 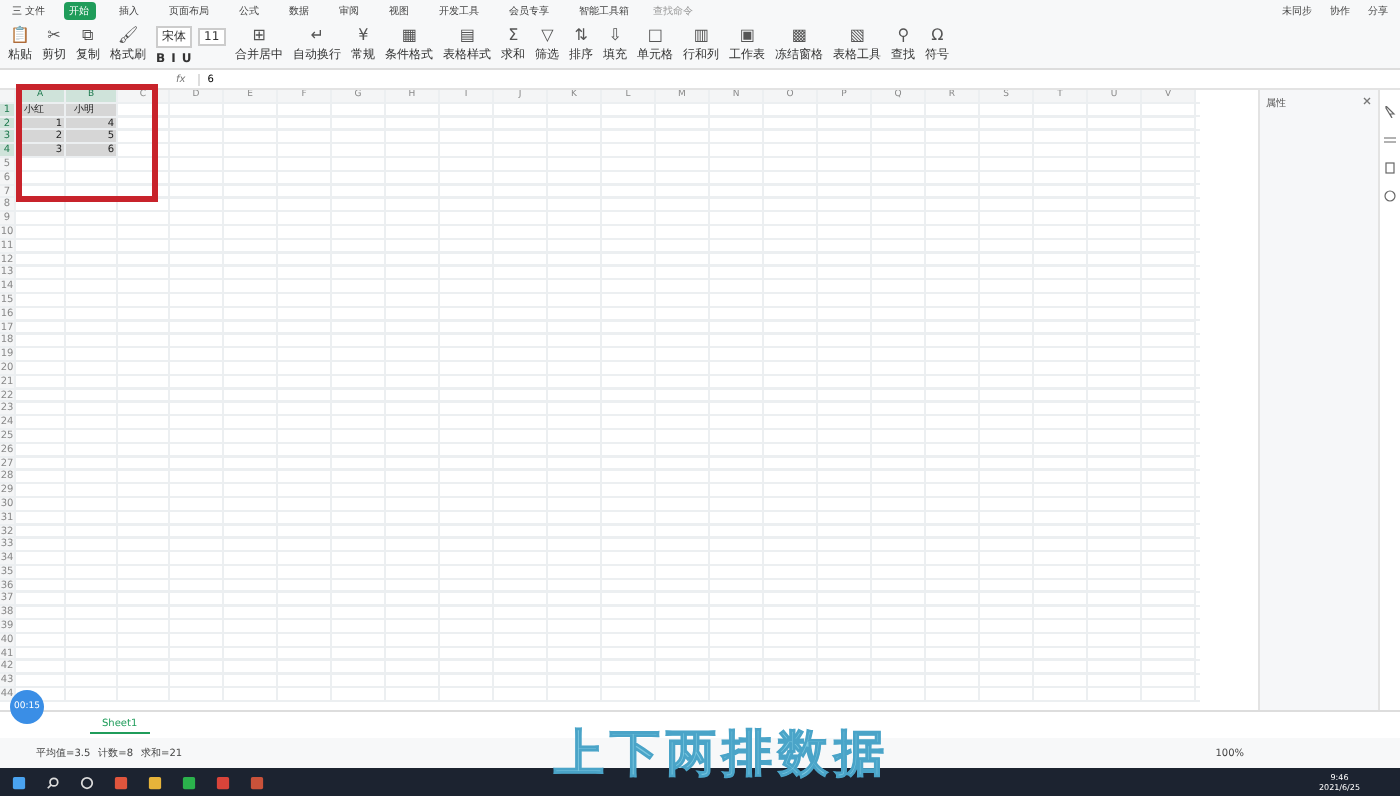 I want to click on close-icon, so click(x=1367, y=101).